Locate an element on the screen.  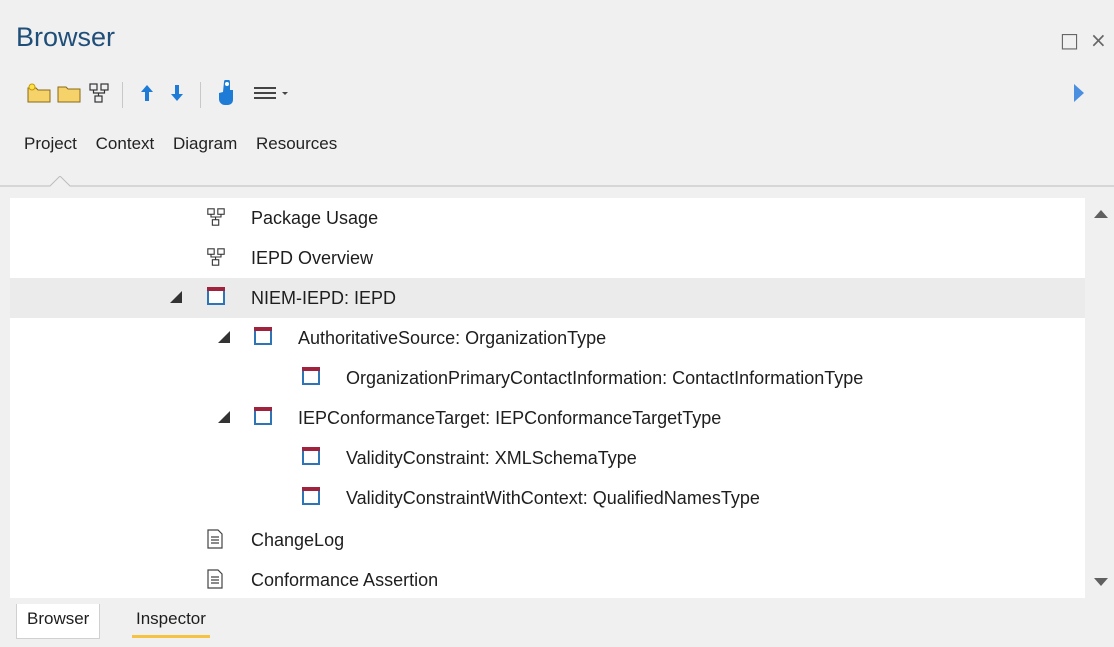
tab-project: Project is located at coordinates (50, 143).